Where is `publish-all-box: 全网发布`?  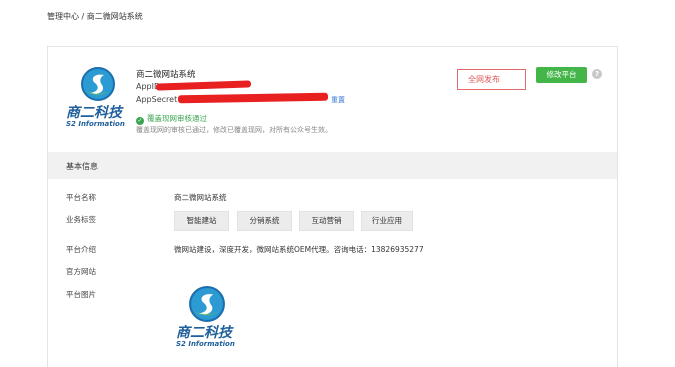
publish-all-box: 全网发布 is located at coordinates (491, 79).